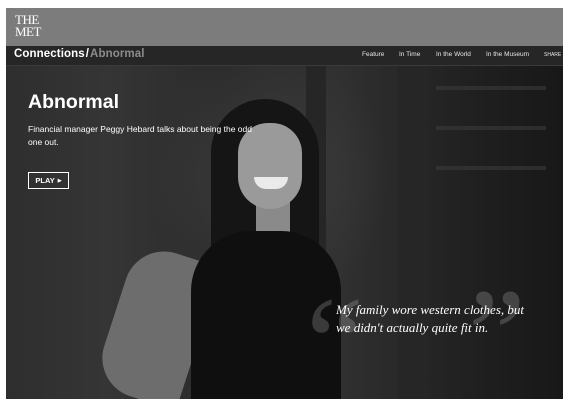  I want to click on share-link: SHARE, so click(552, 55).